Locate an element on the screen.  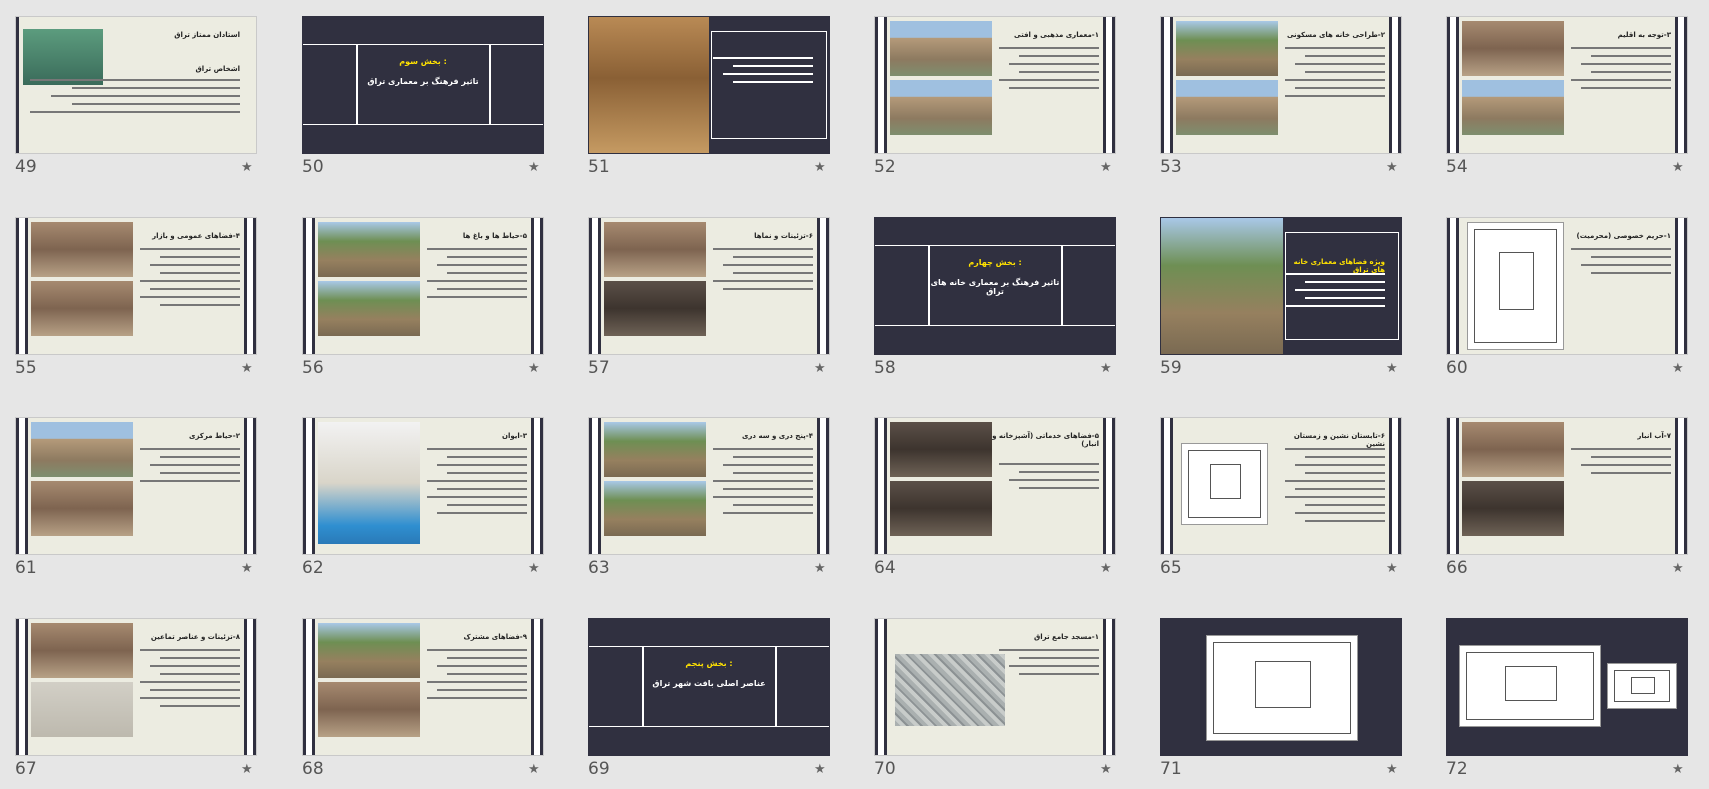
slide-number: 50 is located at coordinates (313, 167).